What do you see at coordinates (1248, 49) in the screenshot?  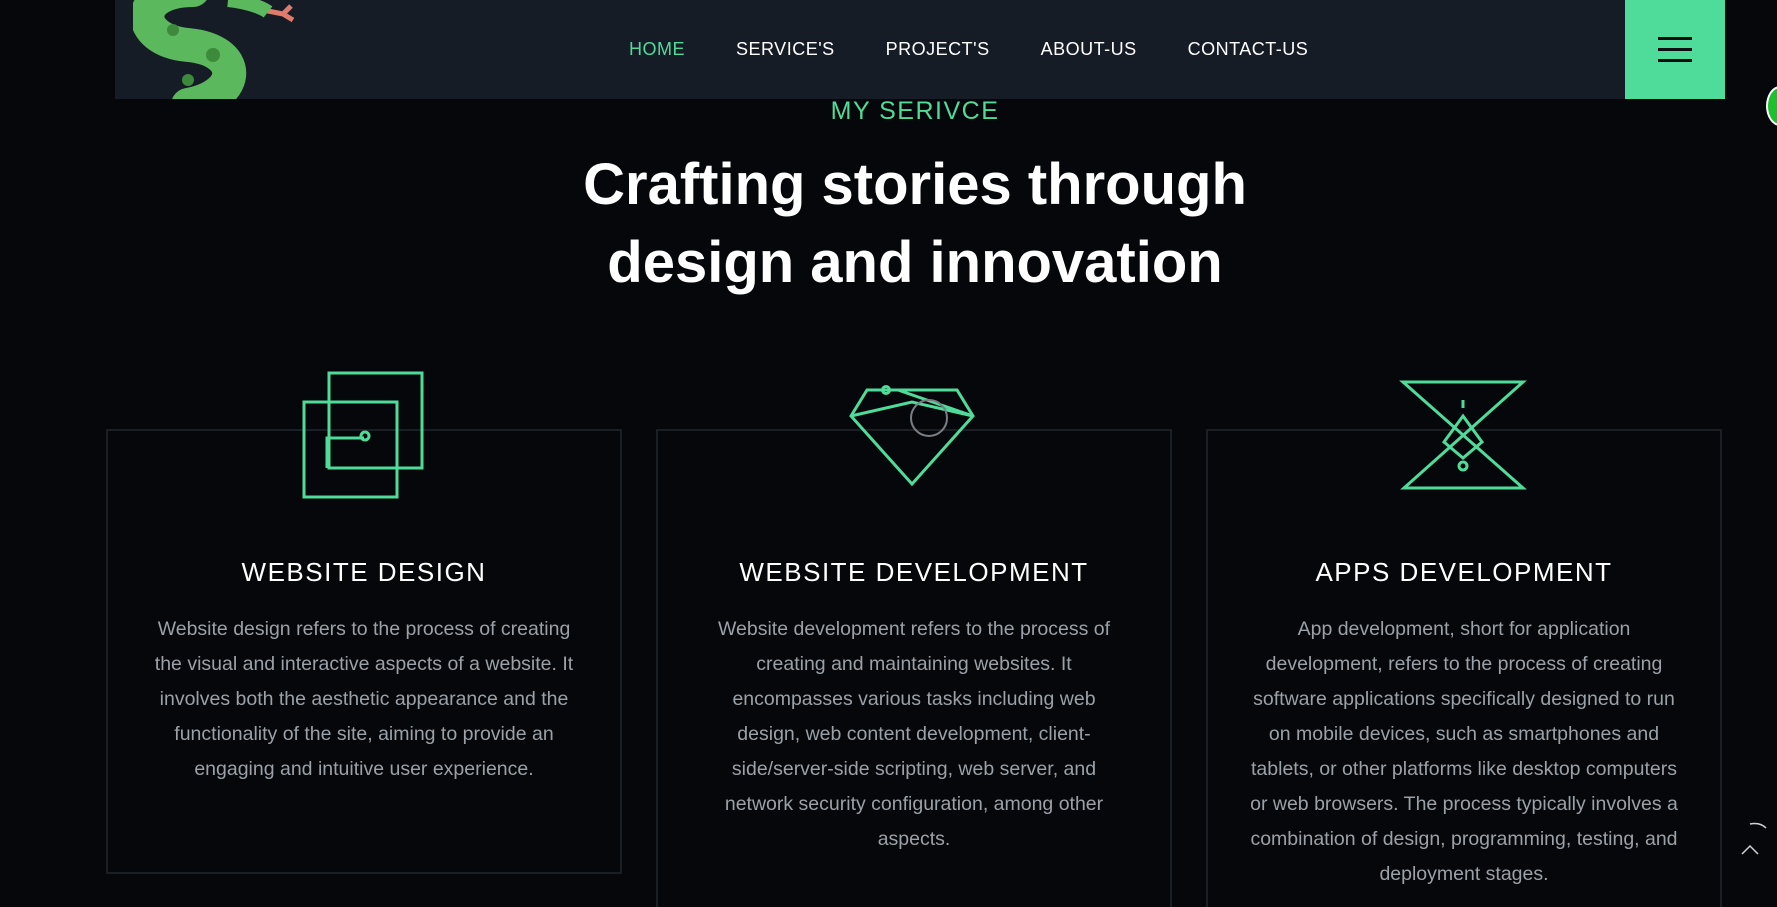 I see `nav-contact-link: CONTACT-US` at bounding box center [1248, 49].